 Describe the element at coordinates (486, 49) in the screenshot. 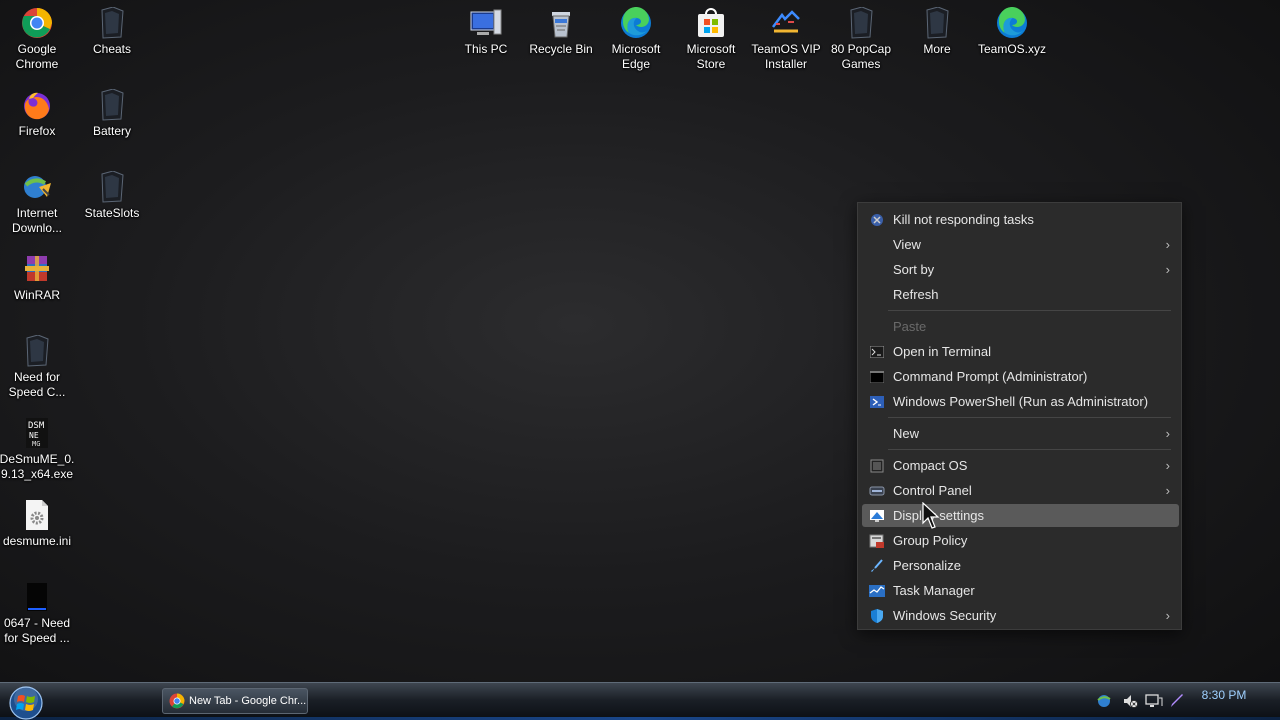

I see `desktop-icon-label: This PC` at that location.